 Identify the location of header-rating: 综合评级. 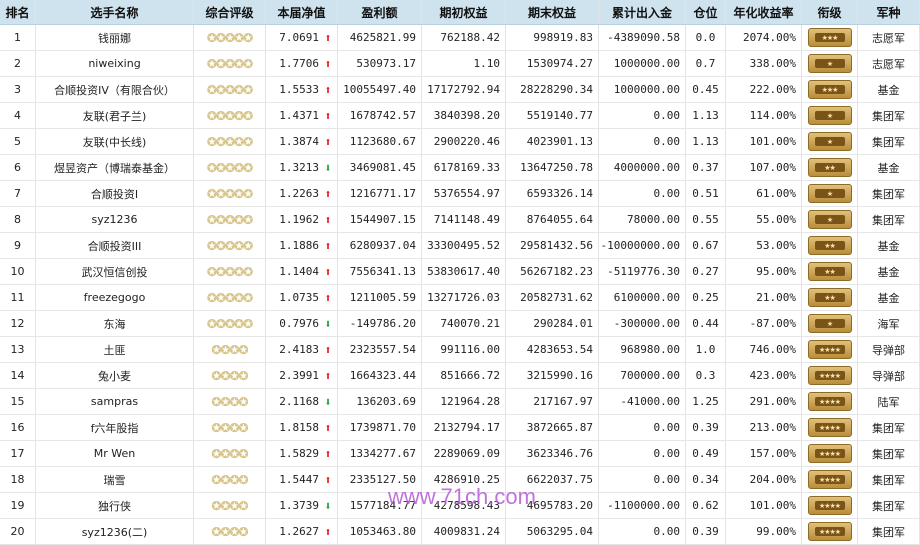
(230, 12).